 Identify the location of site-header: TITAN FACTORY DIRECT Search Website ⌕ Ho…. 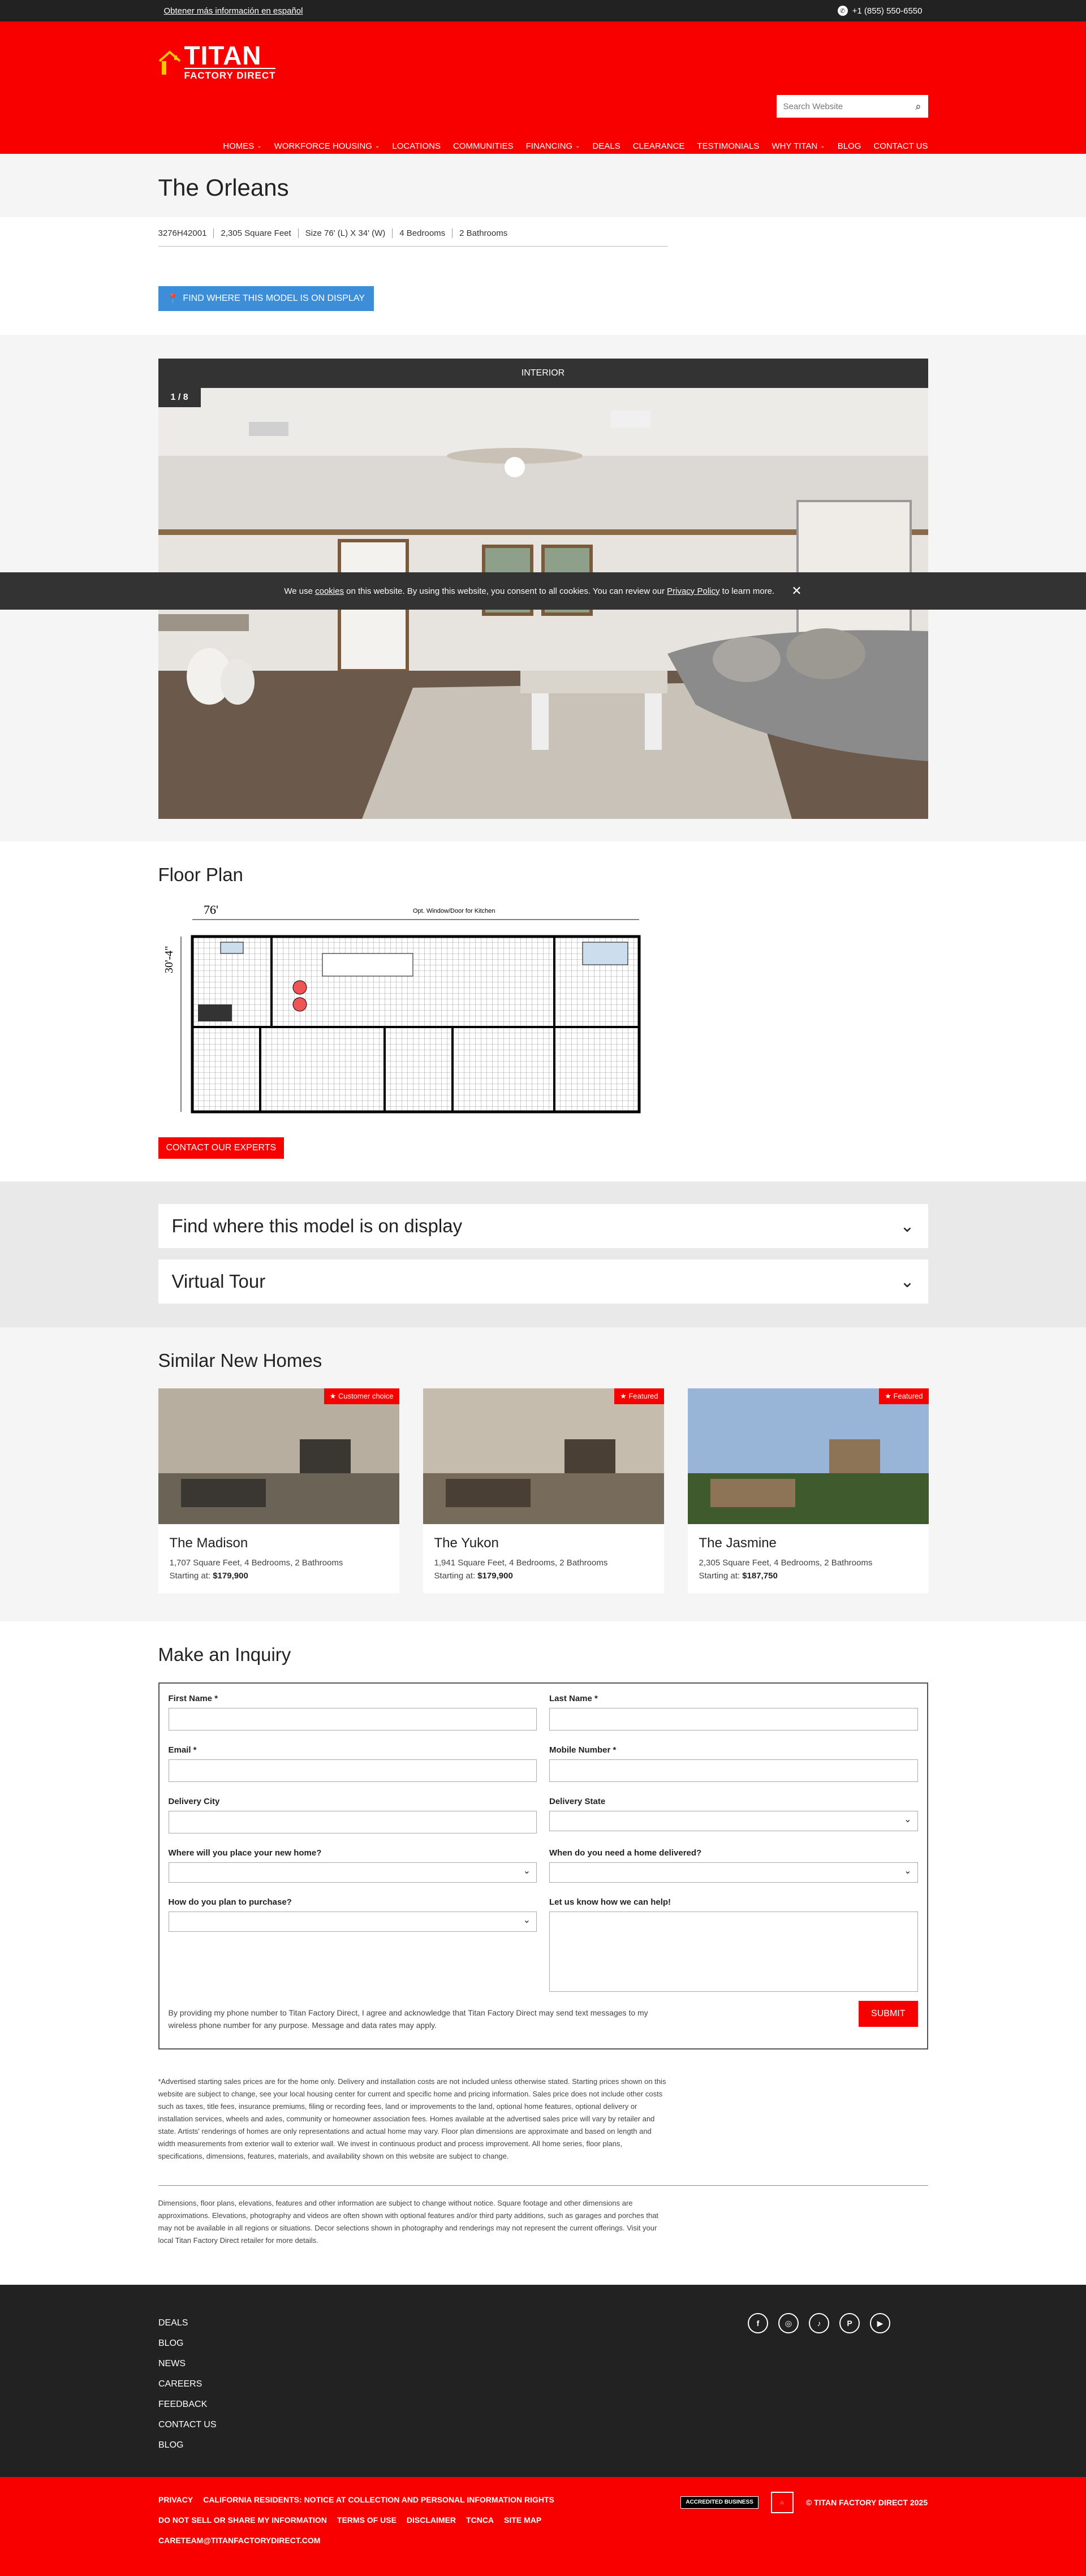
(543, 87).